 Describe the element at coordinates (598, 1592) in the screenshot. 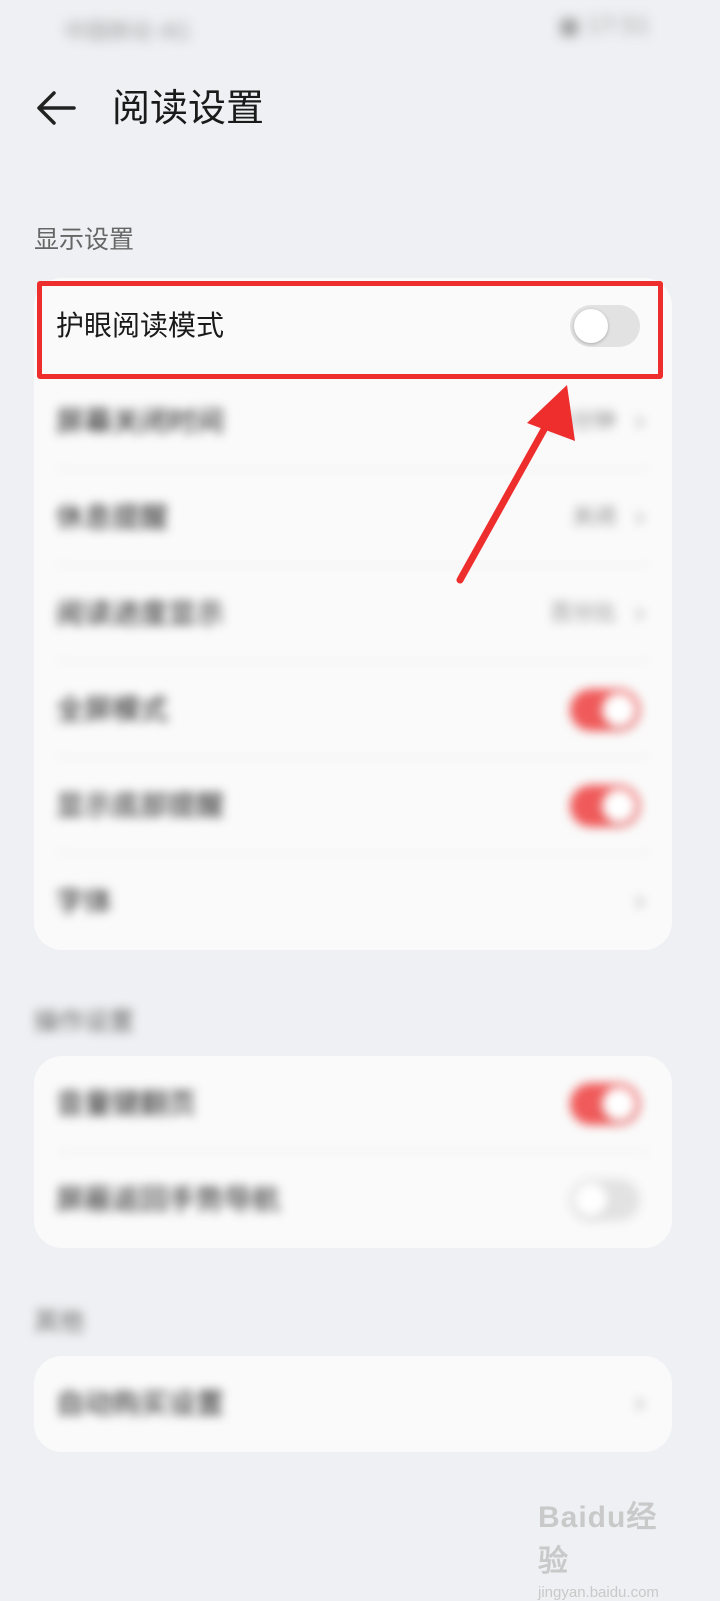

I see `watermark-url: jingyan.baidu.com` at that location.